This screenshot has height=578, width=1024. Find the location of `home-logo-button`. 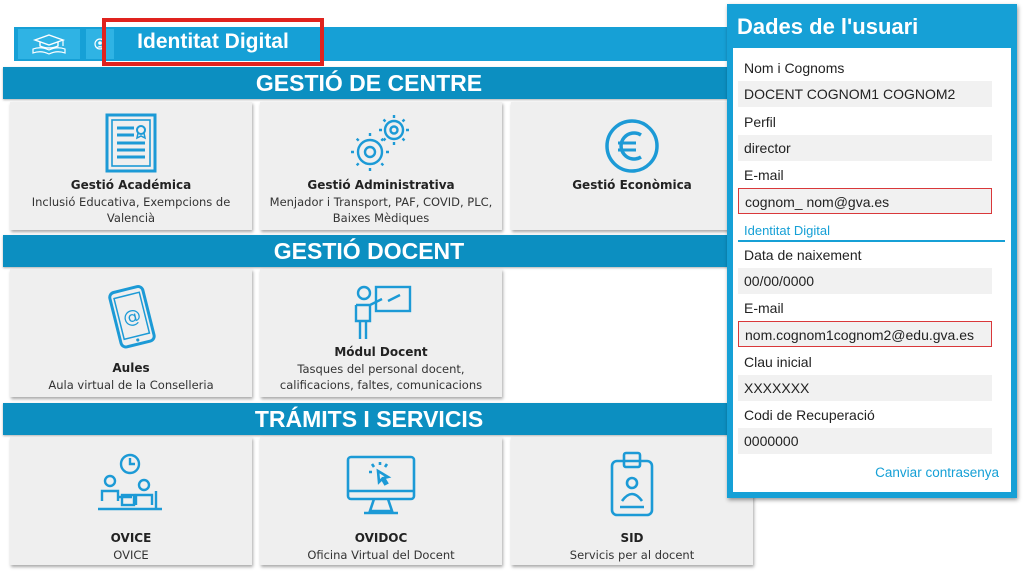

home-logo-button is located at coordinates (49, 44).